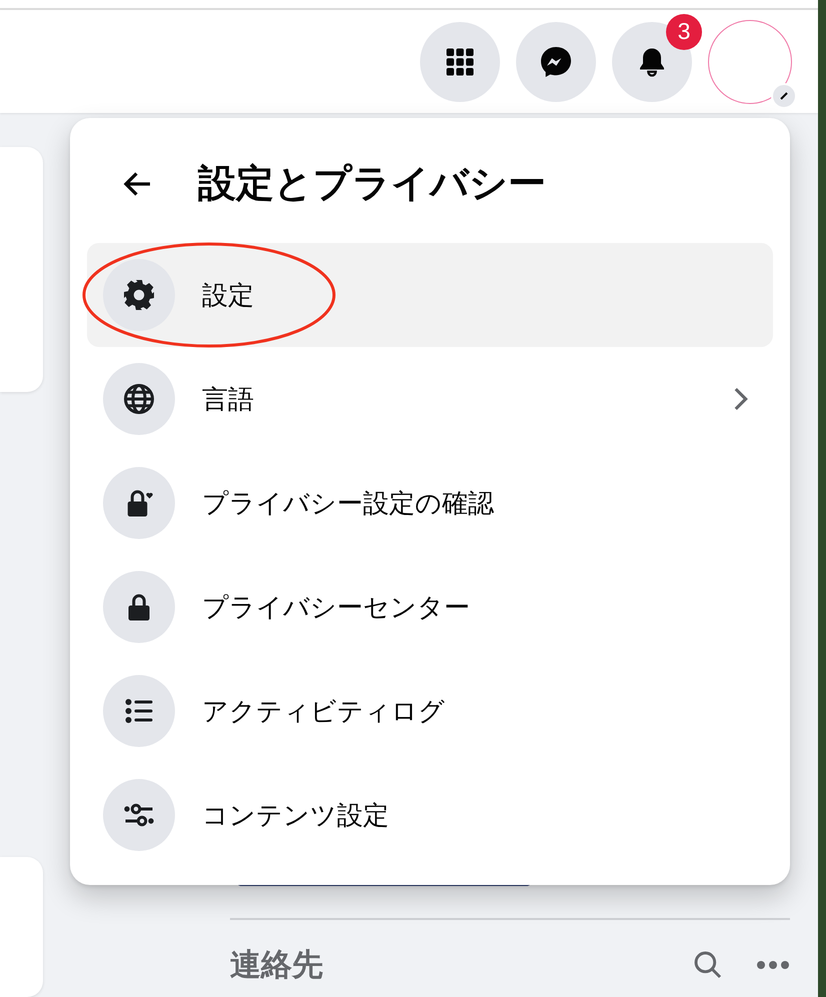  I want to click on menu-item-label: プライバシー設定の確認, so click(348, 503).